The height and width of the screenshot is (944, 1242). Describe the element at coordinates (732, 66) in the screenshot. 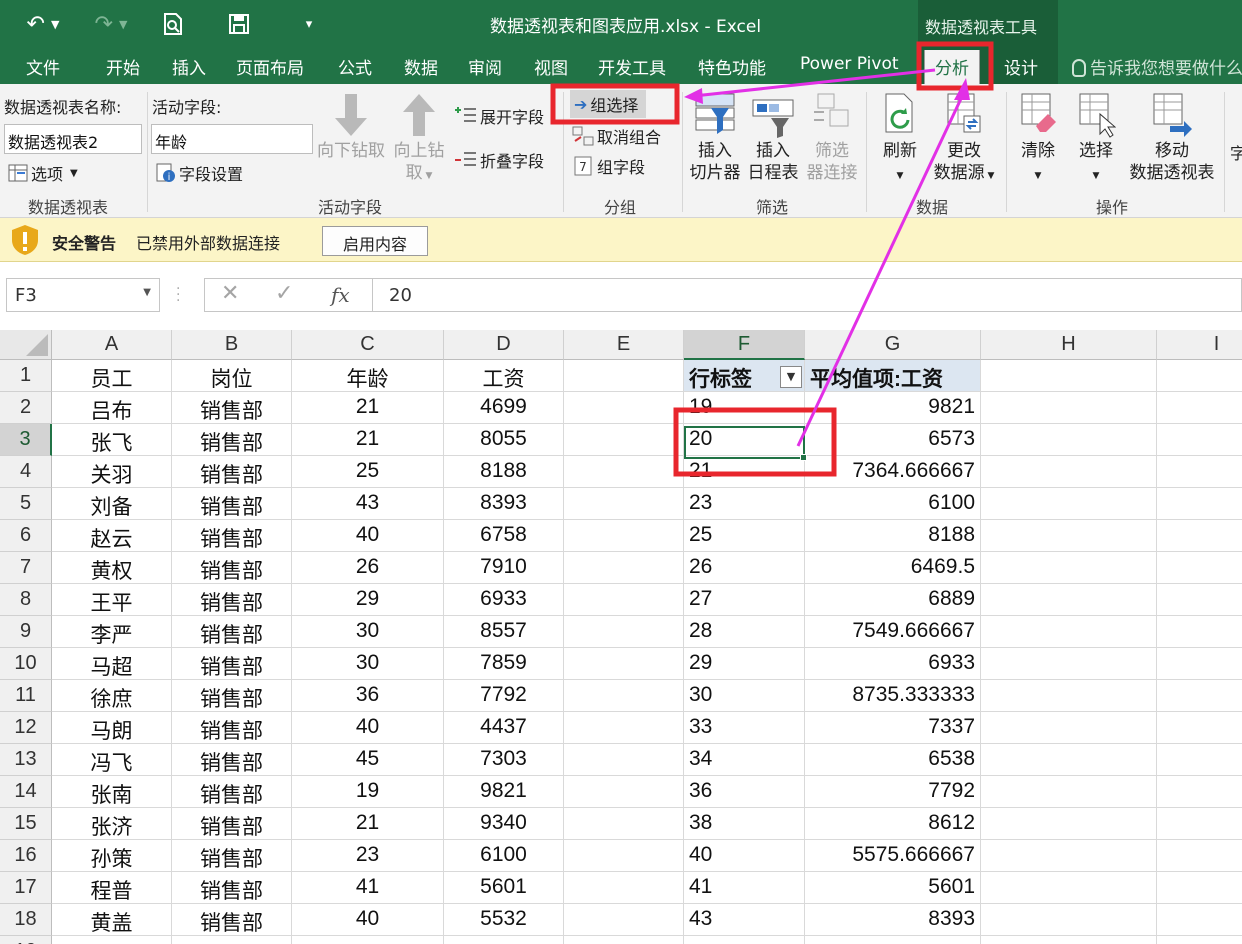

I see `tab-special-features: 特色功能` at that location.